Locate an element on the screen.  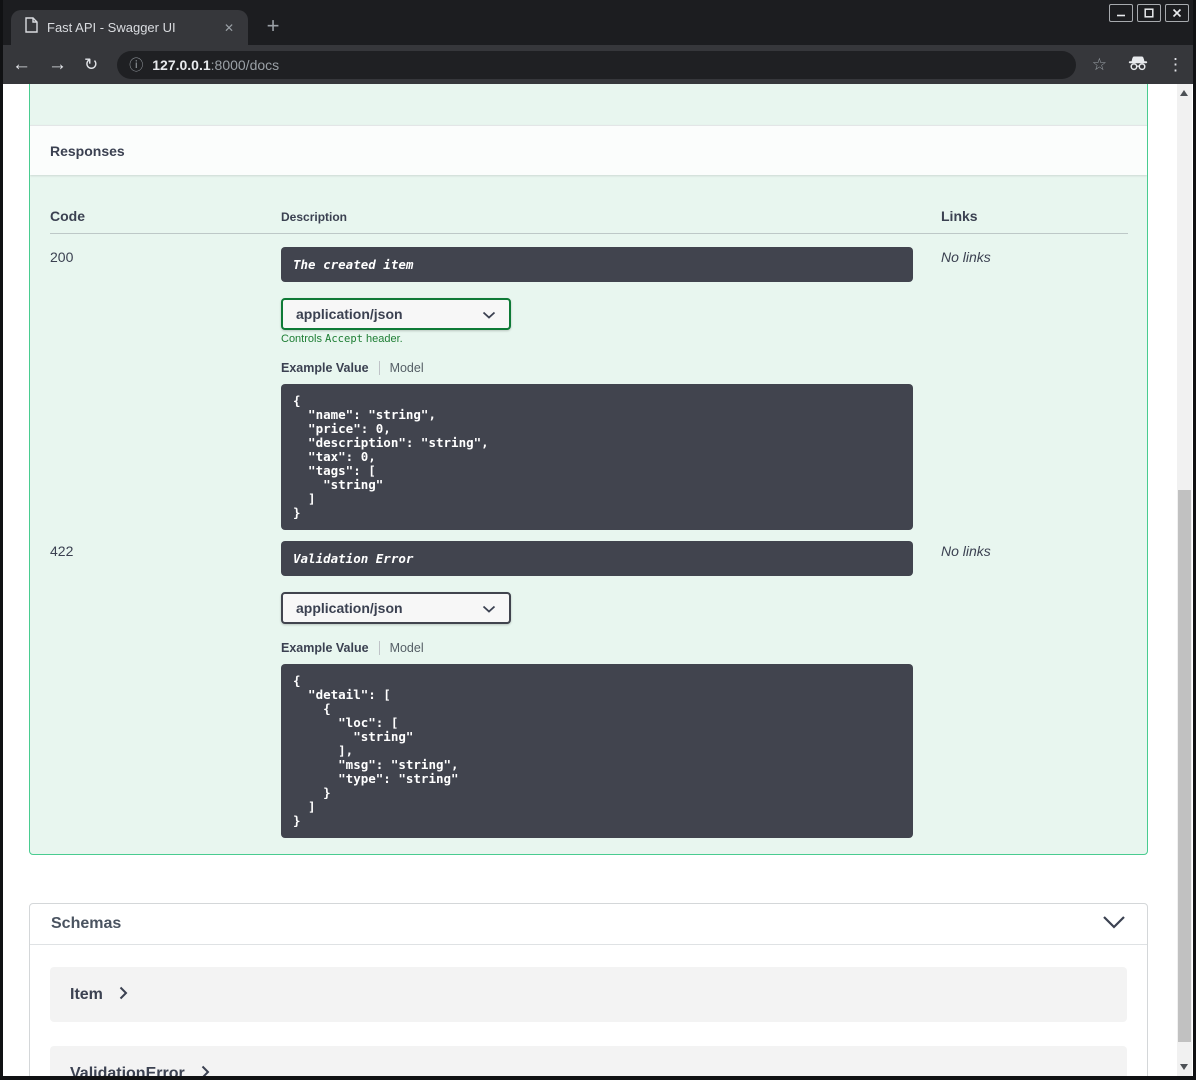
browser-tab: Fast API - Swagger UI ✕ is located at coordinates (129, 27).